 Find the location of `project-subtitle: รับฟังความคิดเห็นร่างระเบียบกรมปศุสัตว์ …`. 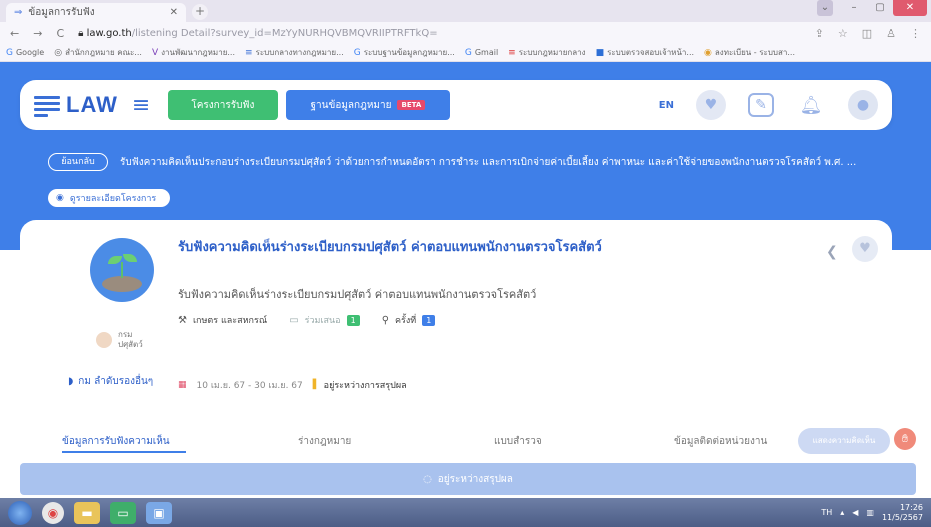

project-subtitle: รับฟังความคิดเห็นร่างระเบียบกรมปศุสัตว์ … is located at coordinates (357, 294).